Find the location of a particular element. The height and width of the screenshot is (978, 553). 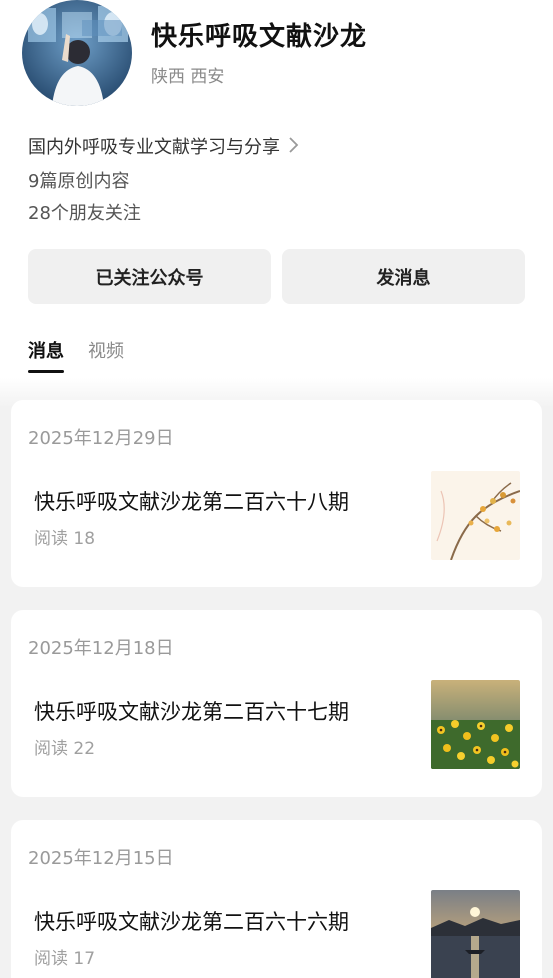

yellow-flowers-thumbnail is located at coordinates (475, 724).